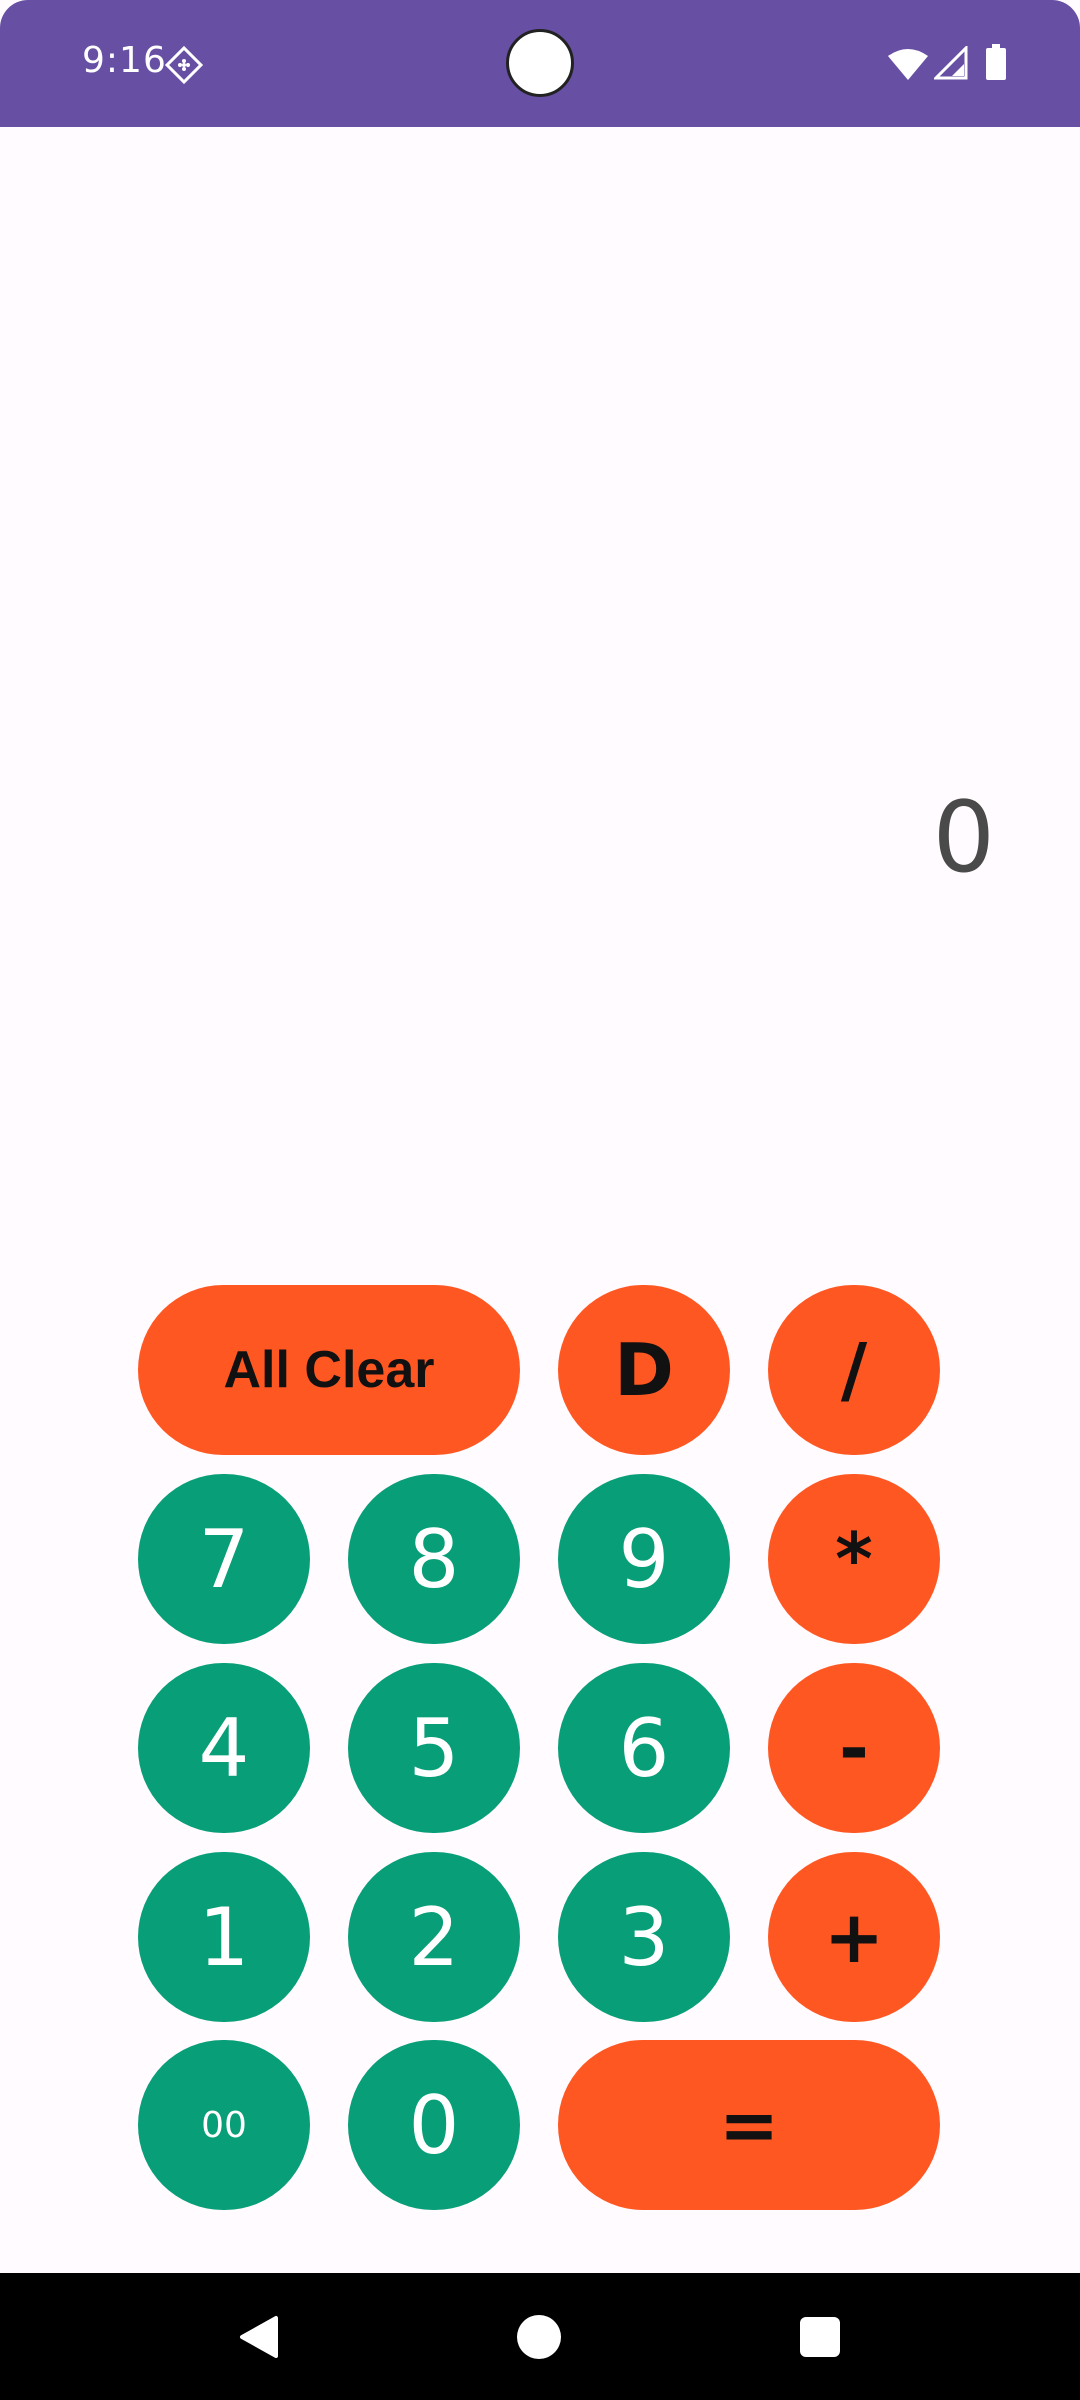 The height and width of the screenshot is (2400, 1080). Describe the element at coordinates (434, 1559) in the screenshot. I see `digit-8-button: 8` at that location.